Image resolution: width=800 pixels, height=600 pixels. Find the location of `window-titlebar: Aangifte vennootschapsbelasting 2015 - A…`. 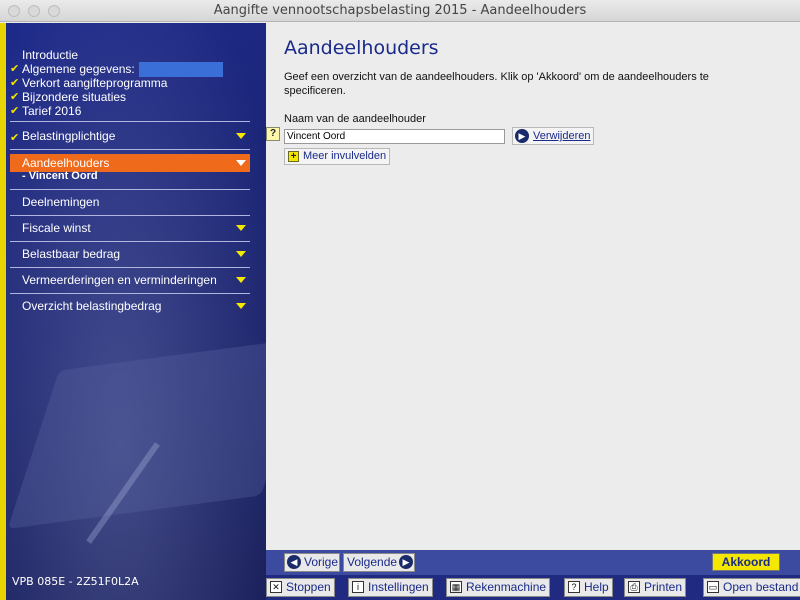

window-titlebar: Aangifte vennootschapsbelasting 2015 - A… is located at coordinates (400, 11).